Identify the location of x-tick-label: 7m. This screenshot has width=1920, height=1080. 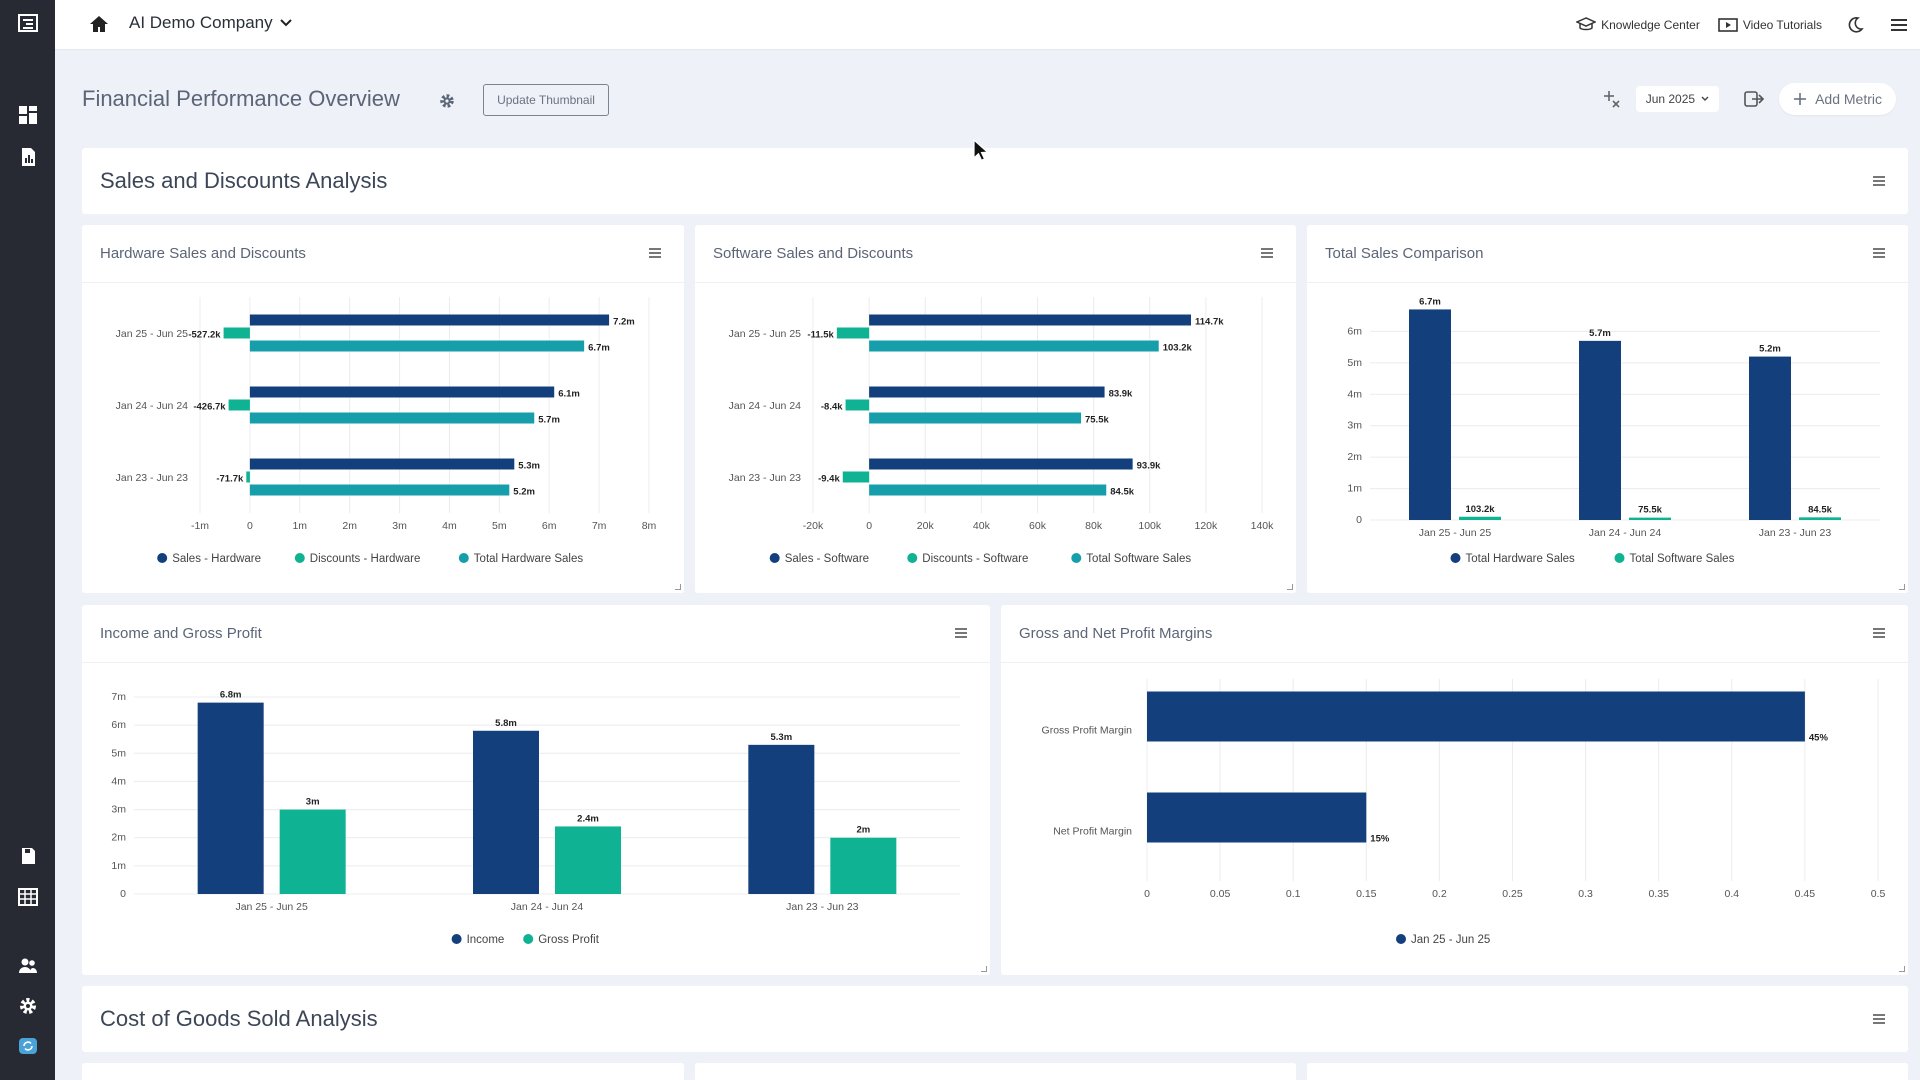
(599, 526).